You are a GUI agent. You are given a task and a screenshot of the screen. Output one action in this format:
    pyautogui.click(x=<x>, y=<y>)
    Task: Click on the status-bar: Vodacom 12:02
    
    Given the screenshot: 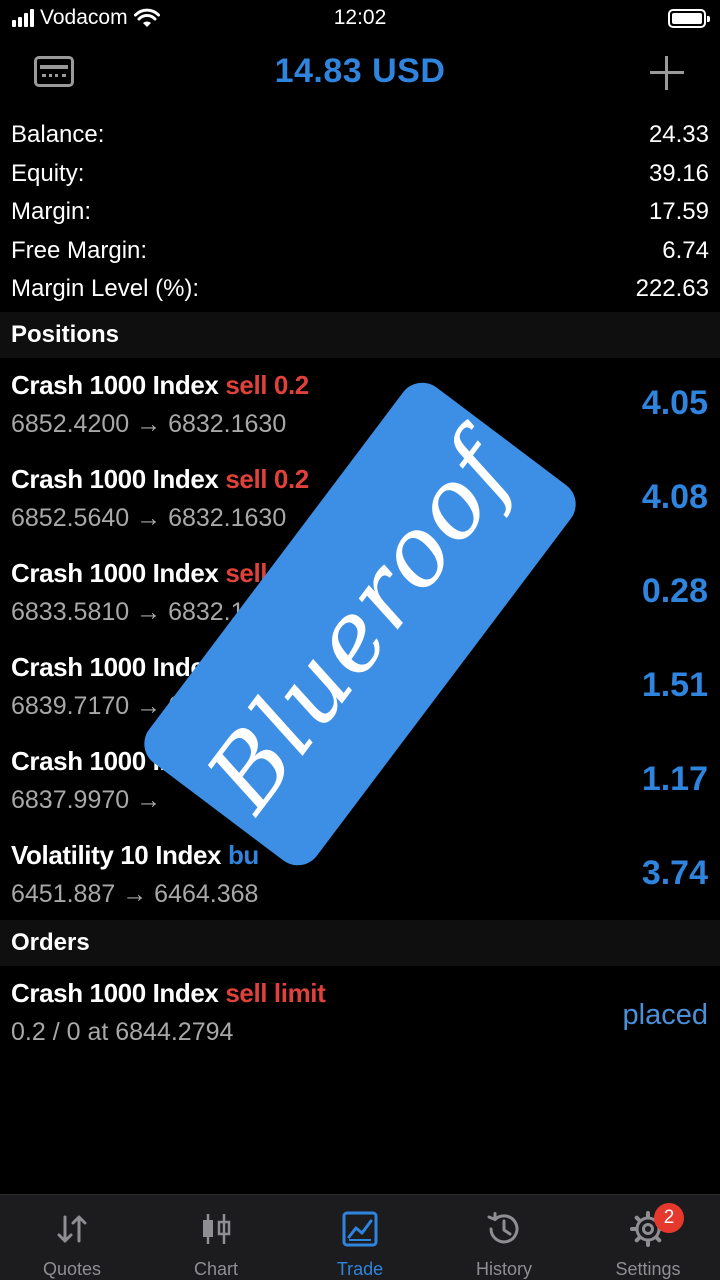 What is the action you would take?
    pyautogui.click(x=360, y=19)
    